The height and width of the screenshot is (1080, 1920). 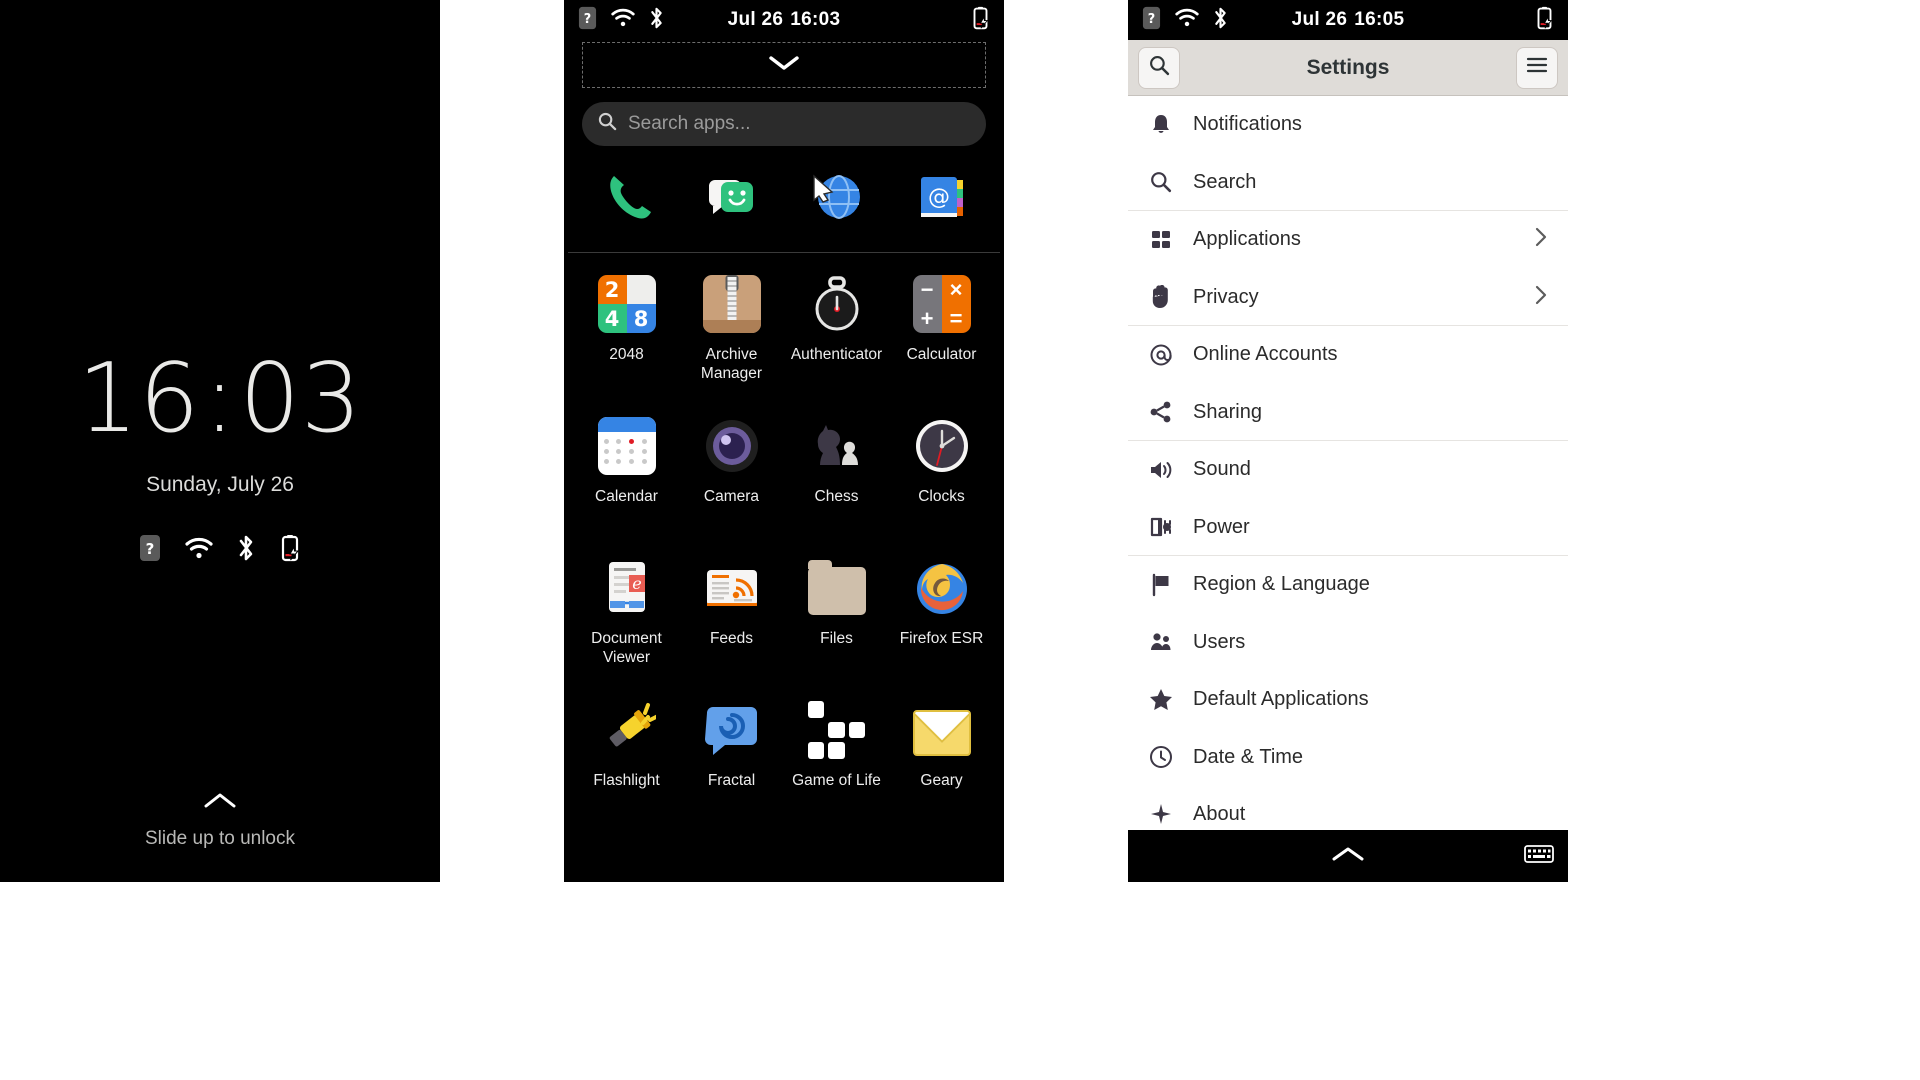 I want to click on settings-row-power: Power, so click(x=1348, y=528).